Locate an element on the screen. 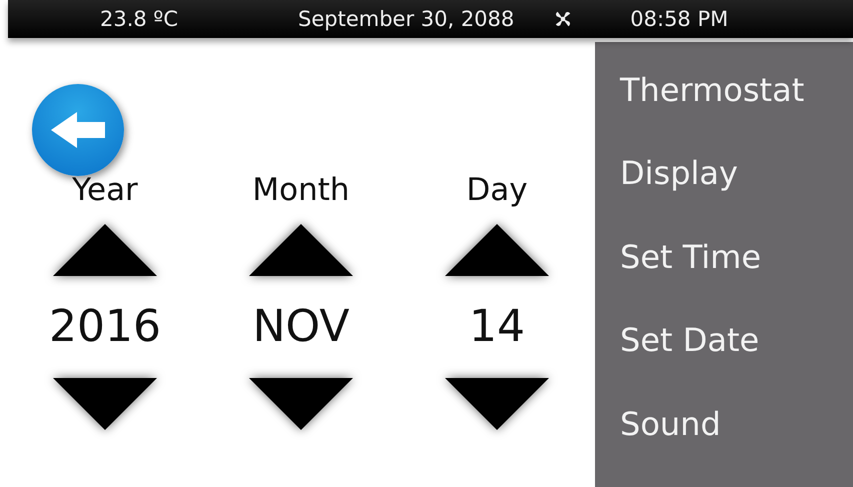 The width and height of the screenshot is (853, 487). picker-label: Year is located at coordinates (105, 190).